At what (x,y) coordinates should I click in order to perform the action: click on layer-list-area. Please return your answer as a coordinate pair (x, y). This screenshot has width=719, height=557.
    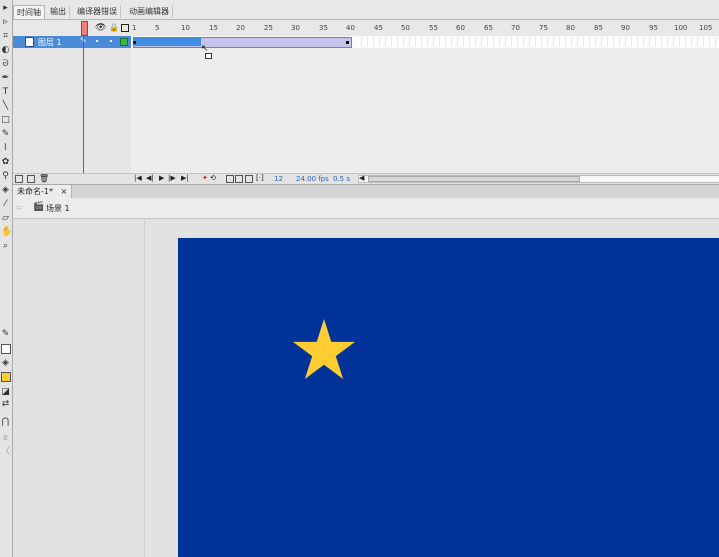
    Looking at the image, I should click on (72, 110).